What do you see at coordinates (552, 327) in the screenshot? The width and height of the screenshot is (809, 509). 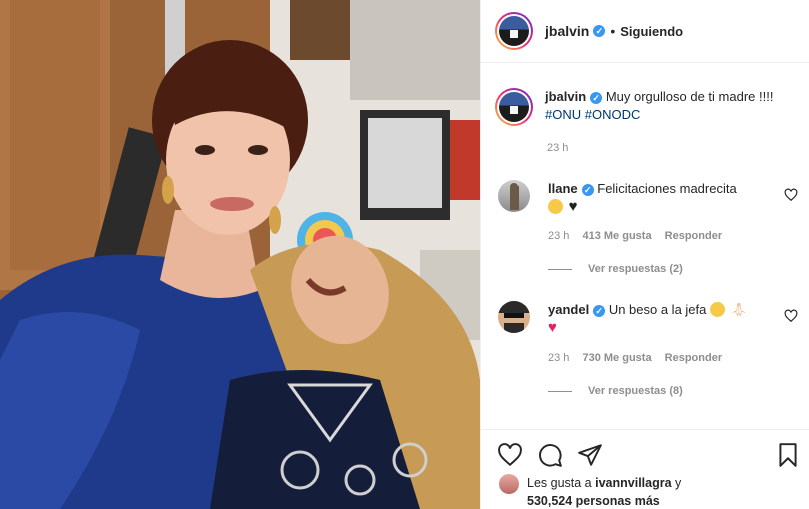 I see `red-heart-emoji-icon: ♥` at bounding box center [552, 327].